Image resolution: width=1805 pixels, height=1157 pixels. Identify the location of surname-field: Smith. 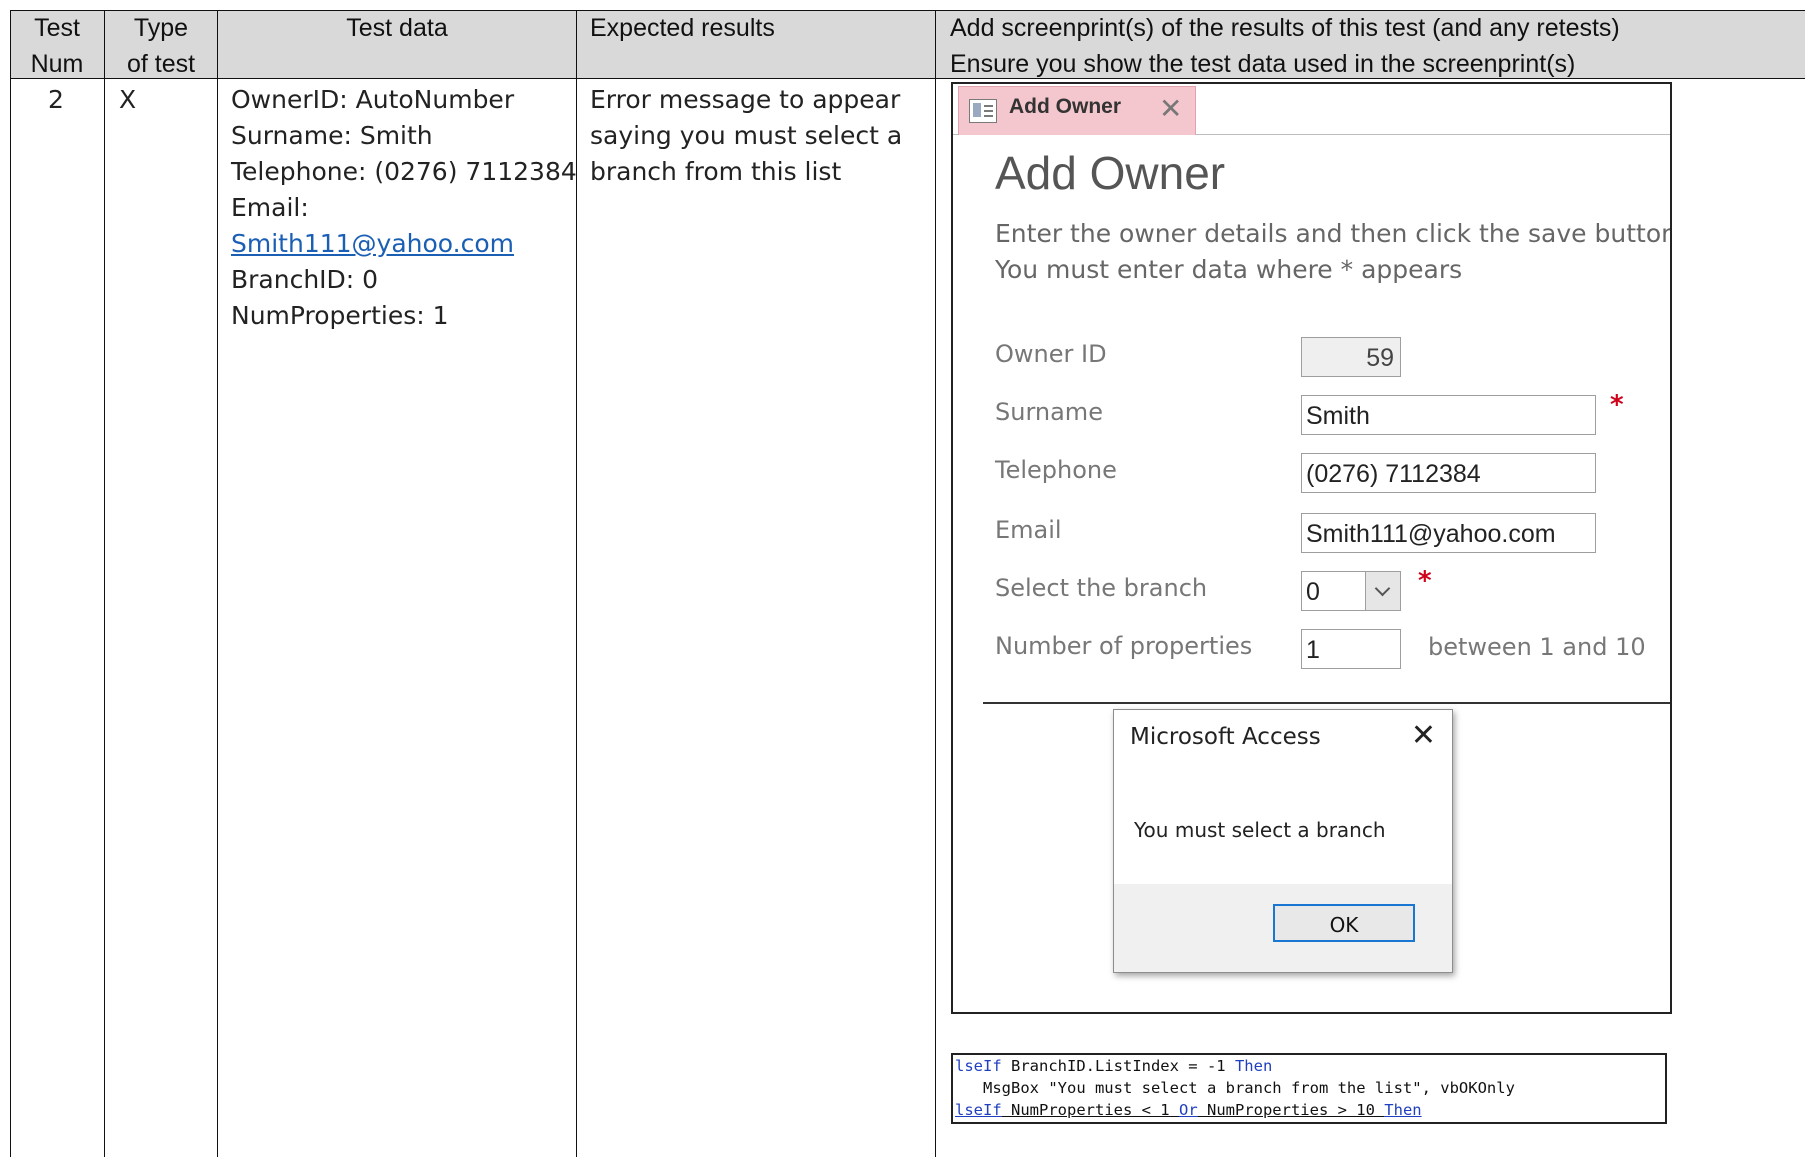
(1448, 415).